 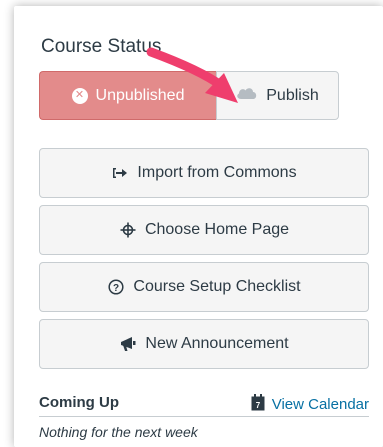 What do you see at coordinates (217, 229) in the screenshot?
I see `choose-home-page-label: Choose Home Page` at bounding box center [217, 229].